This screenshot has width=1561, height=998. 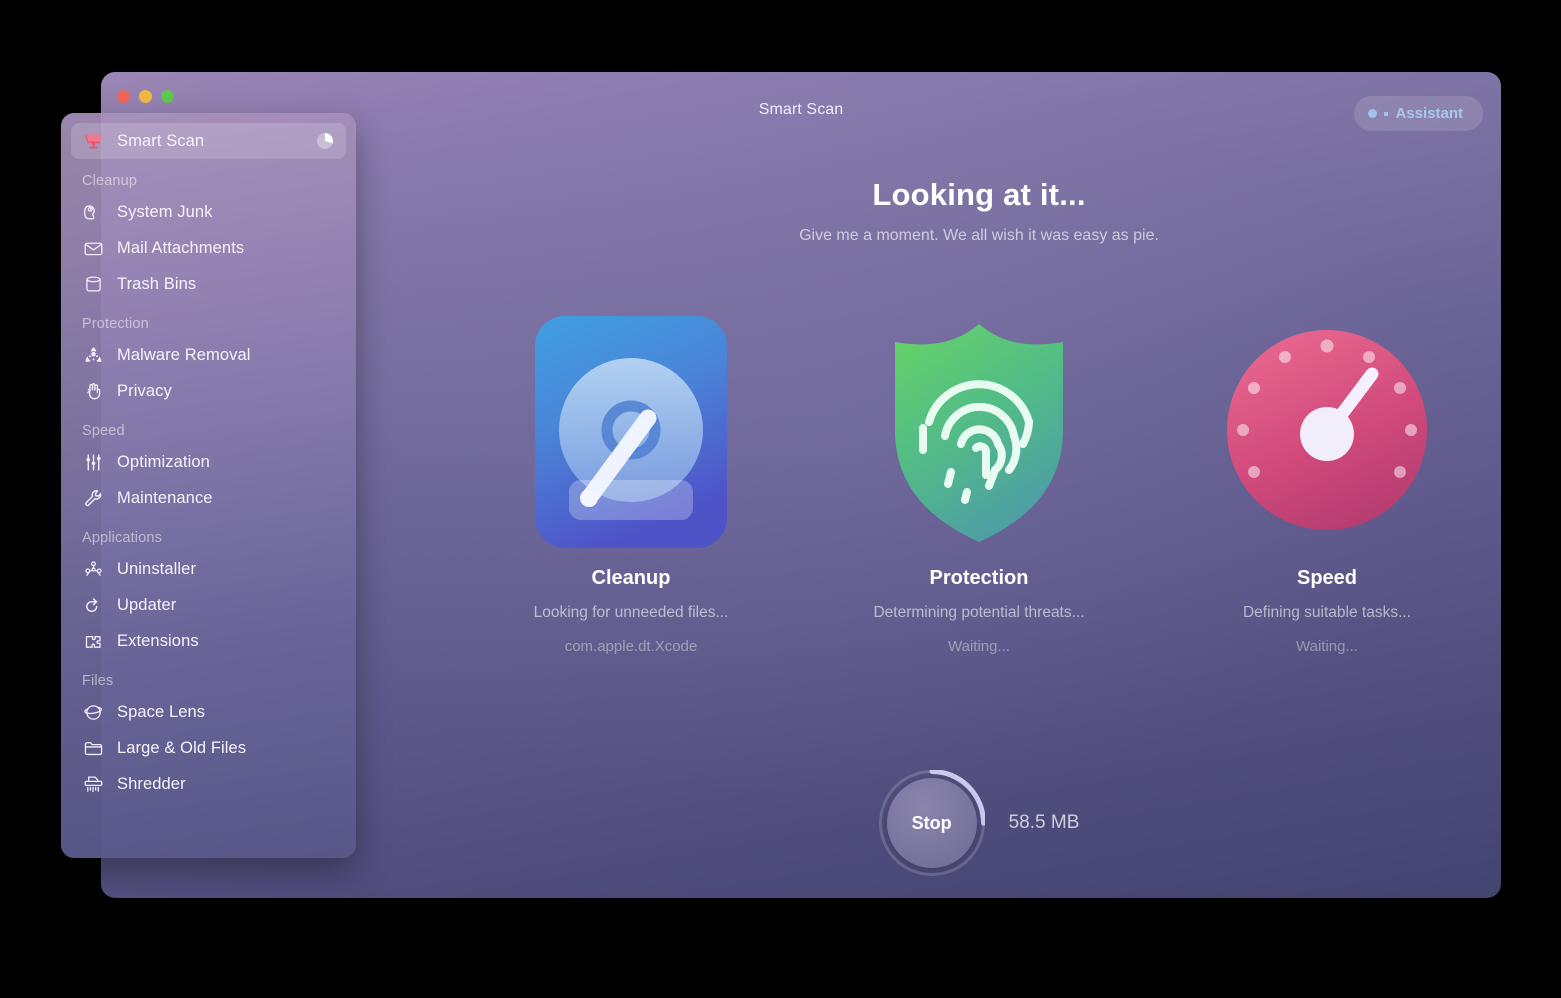 I want to click on stop-button: Stop, so click(x=931, y=823).